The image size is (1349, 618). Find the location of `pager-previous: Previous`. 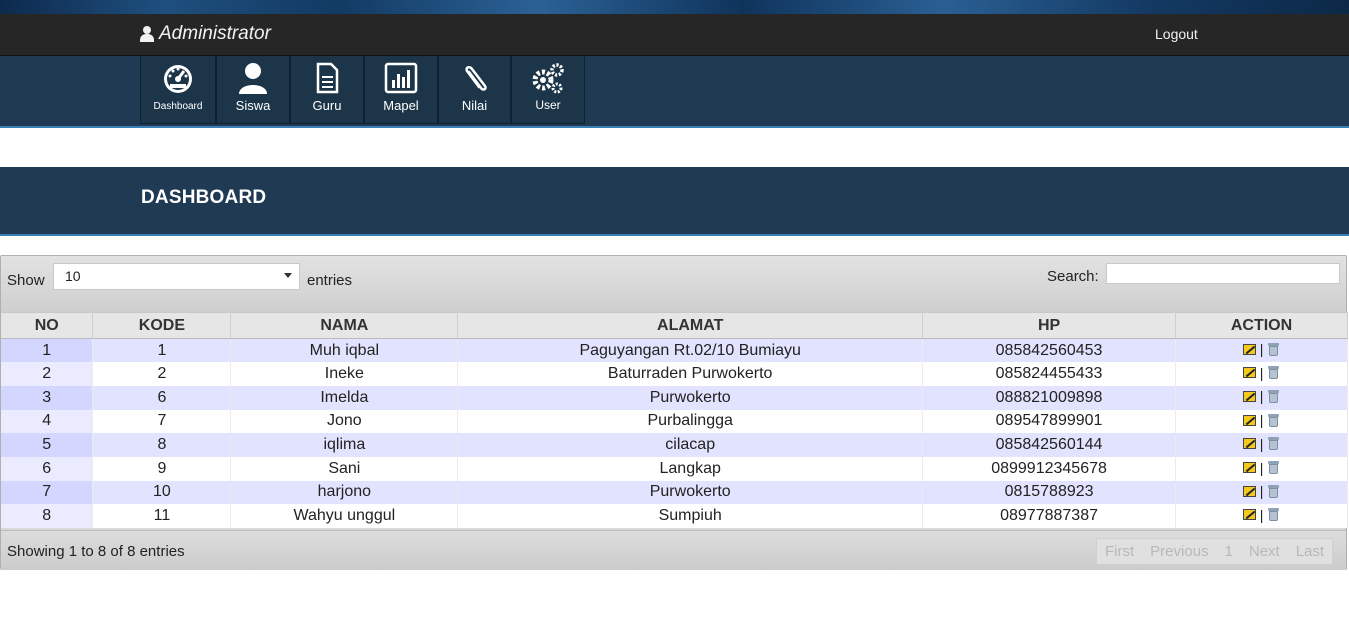

pager-previous: Previous is located at coordinates (1179, 551).